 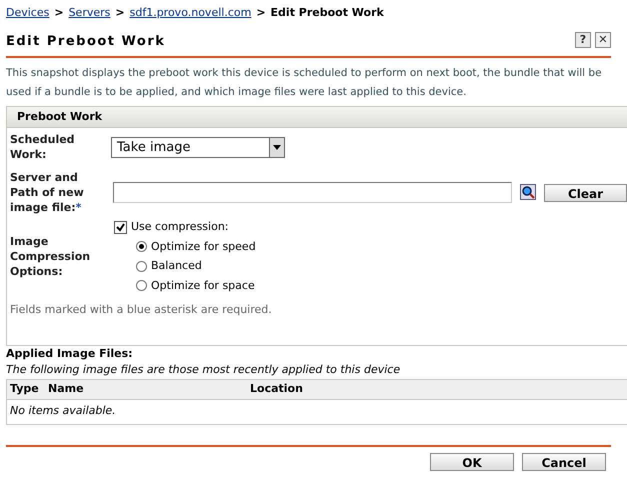 What do you see at coordinates (86, 42) in the screenshot?
I see `page-title: Edit Preboot Work` at bounding box center [86, 42].